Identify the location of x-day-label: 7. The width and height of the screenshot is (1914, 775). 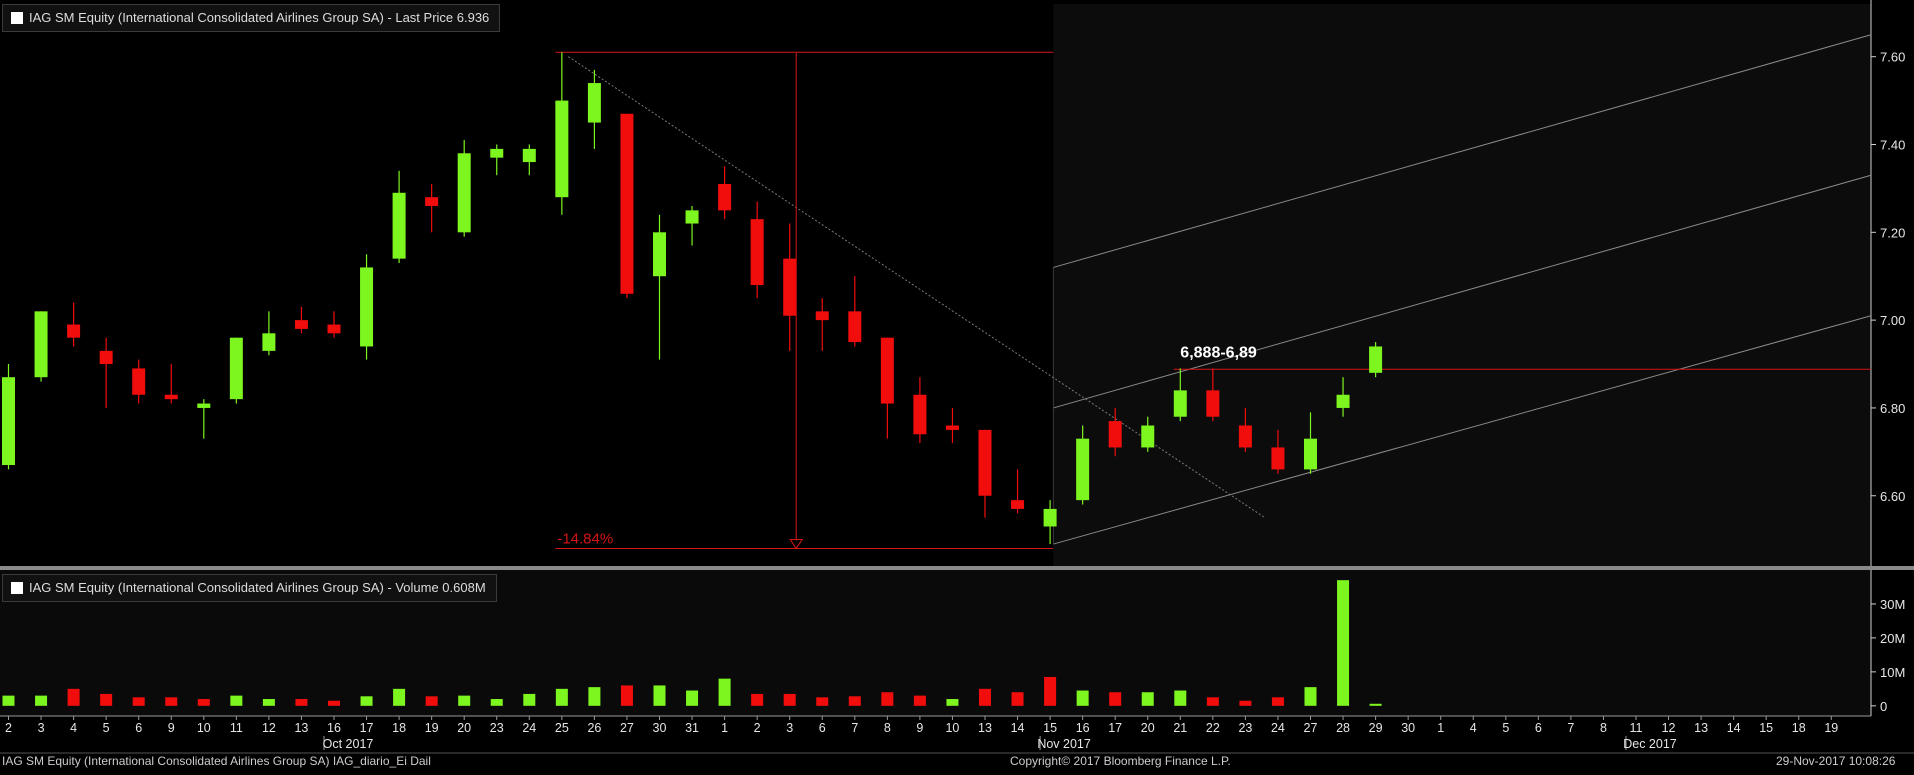
(854, 728).